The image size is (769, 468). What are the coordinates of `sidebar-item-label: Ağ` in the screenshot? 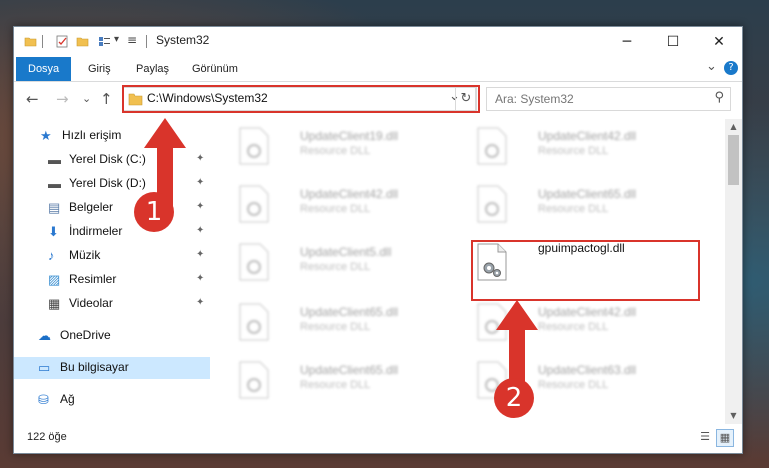 It's located at (67, 399).